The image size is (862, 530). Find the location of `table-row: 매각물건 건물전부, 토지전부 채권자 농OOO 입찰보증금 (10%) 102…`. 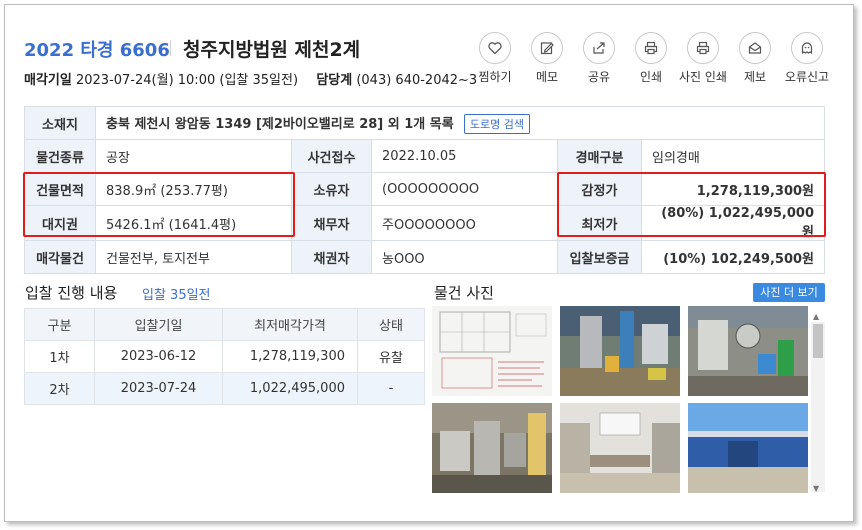

table-row: 매각물건 건물전부, 토지전부 채권자 농OOO 입찰보증금 (10%) 102… is located at coordinates (424, 257).